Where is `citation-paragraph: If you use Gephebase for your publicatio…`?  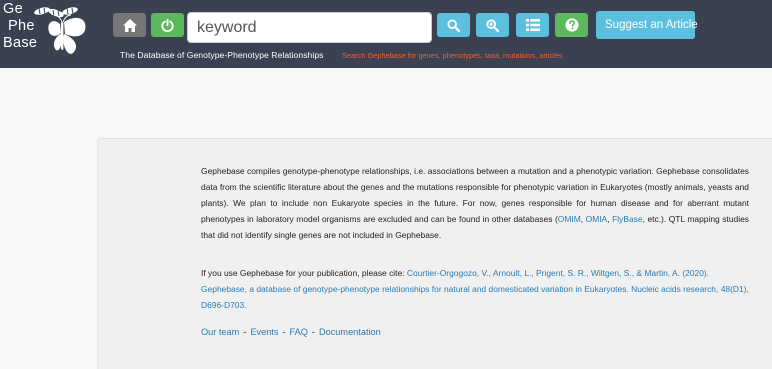
citation-paragraph: If you use Gephebase for your publicatio… is located at coordinates (475, 289).